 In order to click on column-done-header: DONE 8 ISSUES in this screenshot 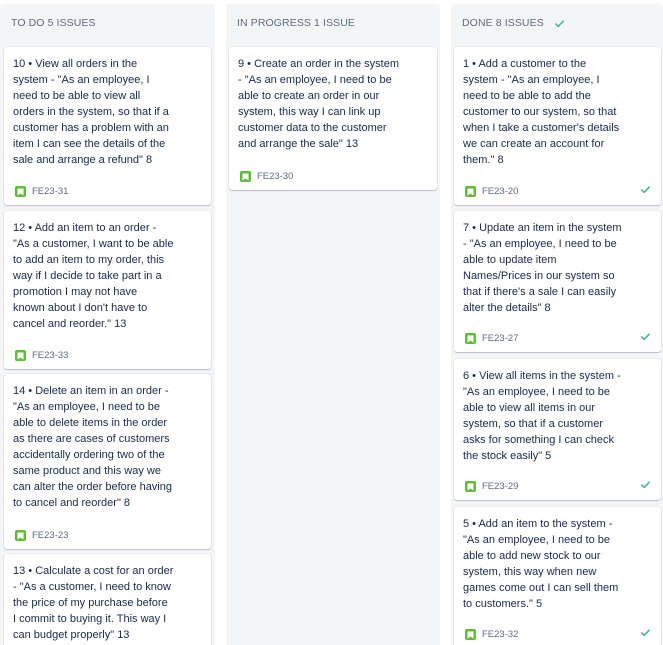, I will do `click(513, 23)`.